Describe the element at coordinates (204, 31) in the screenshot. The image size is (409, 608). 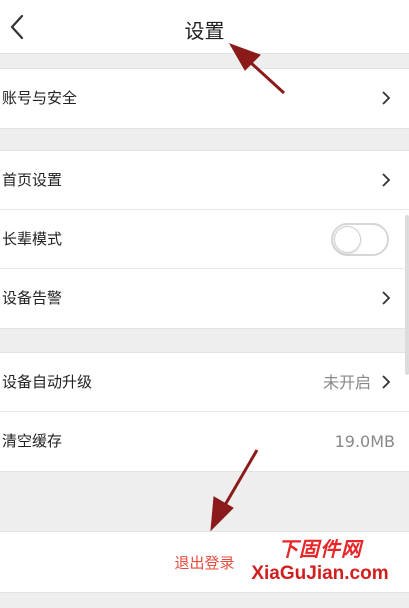
I see `page-title: 设置` at that location.